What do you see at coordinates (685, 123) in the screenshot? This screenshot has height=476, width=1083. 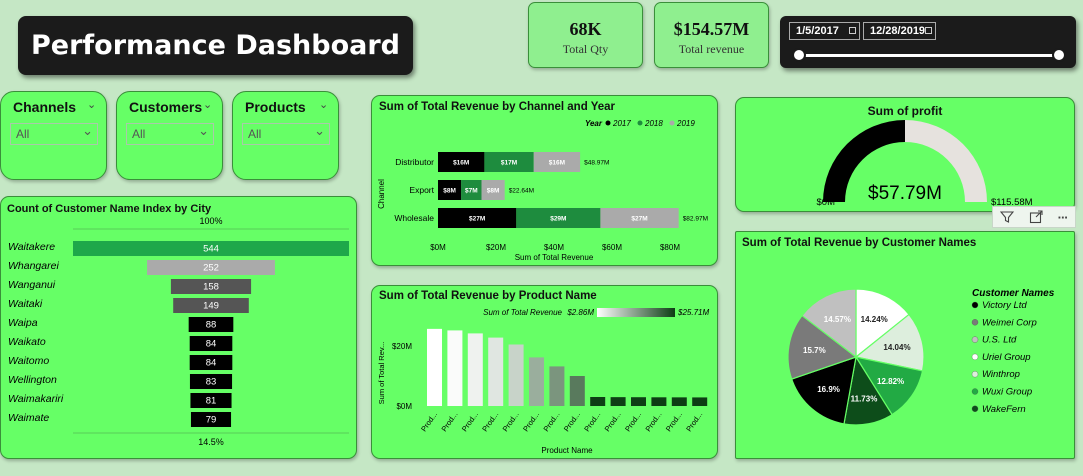 I see `legend-label: 2019` at bounding box center [685, 123].